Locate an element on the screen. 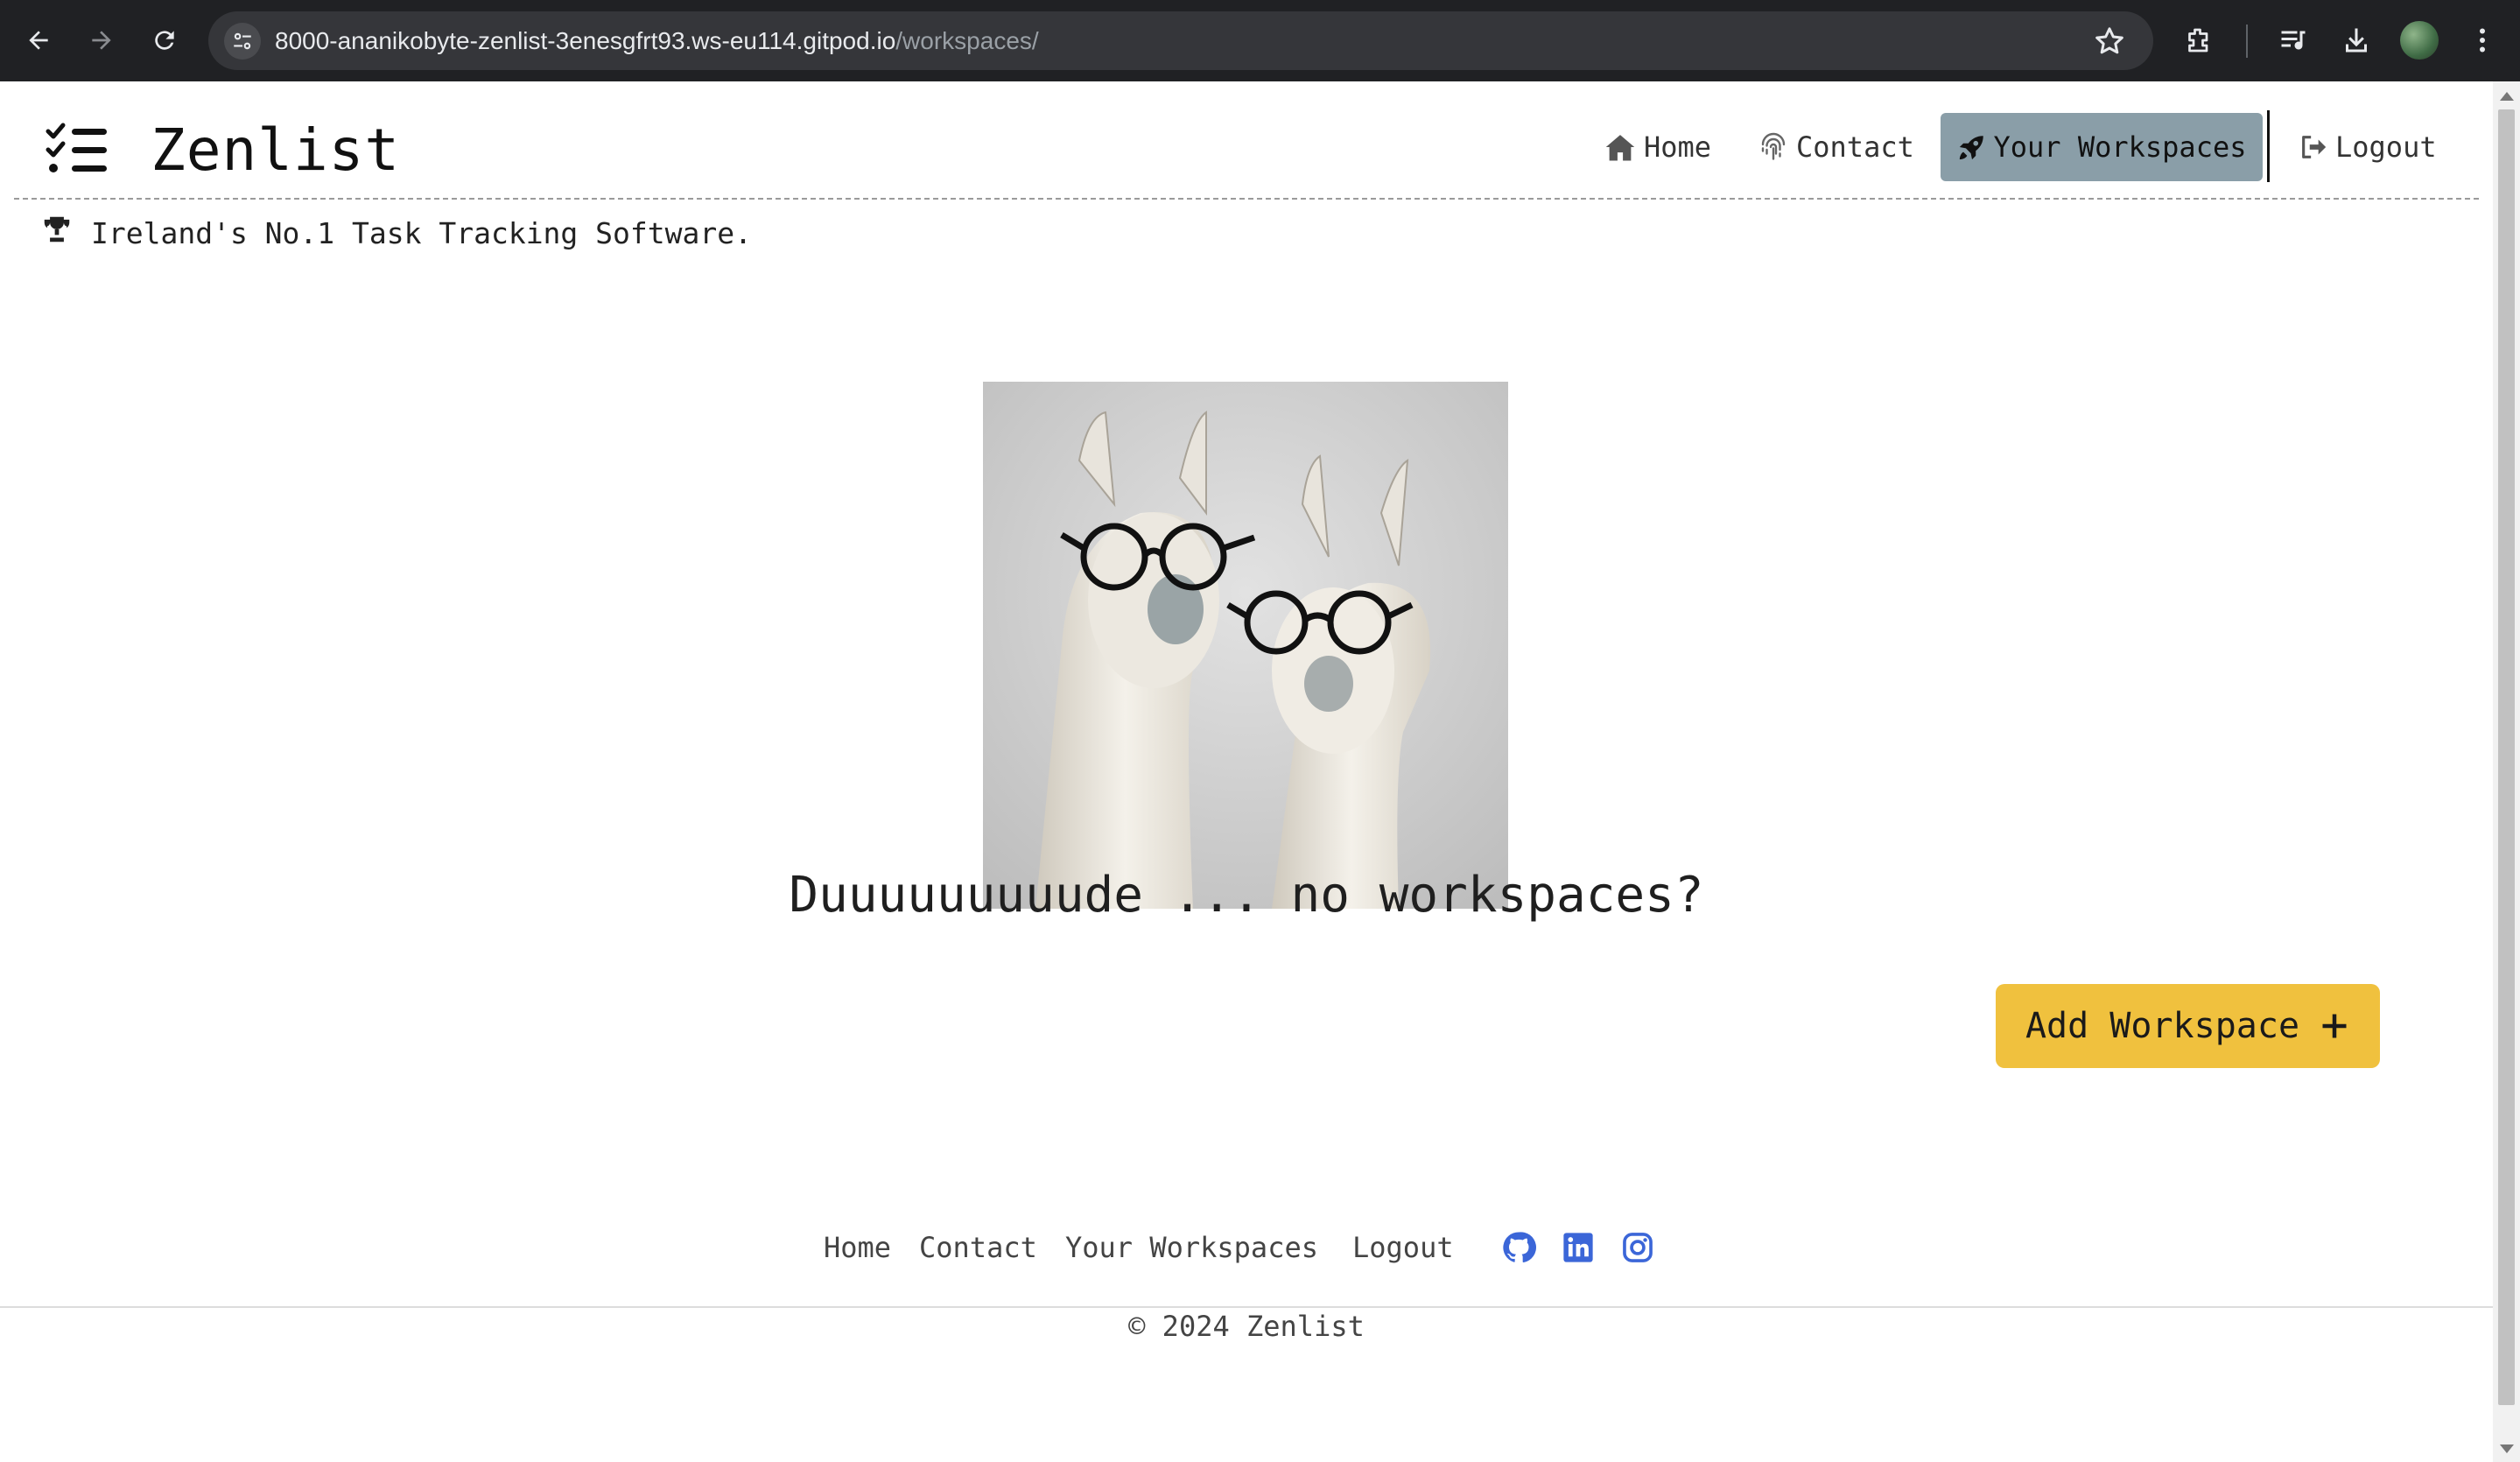 This screenshot has width=2520, height=1462. footer-link-workspaces: Your Workspaces is located at coordinates (1191, 1248).